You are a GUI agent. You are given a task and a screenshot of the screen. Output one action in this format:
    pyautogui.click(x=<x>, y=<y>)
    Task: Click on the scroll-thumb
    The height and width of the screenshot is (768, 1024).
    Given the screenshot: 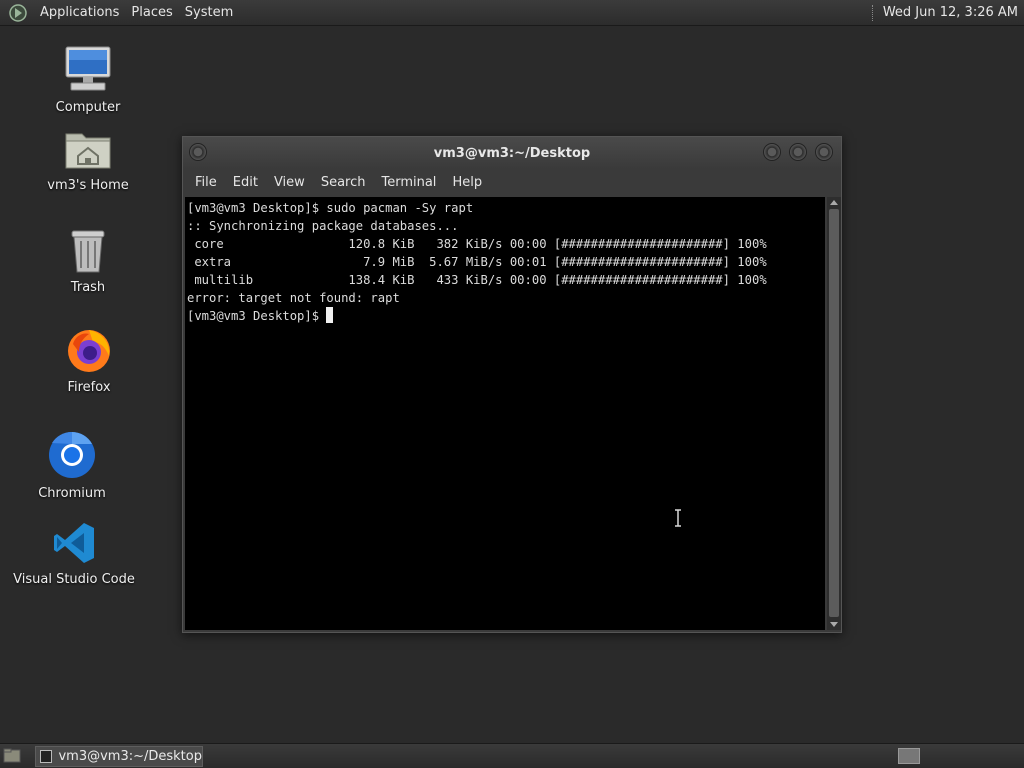 What is the action you would take?
    pyautogui.click(x=834, y=413)
    